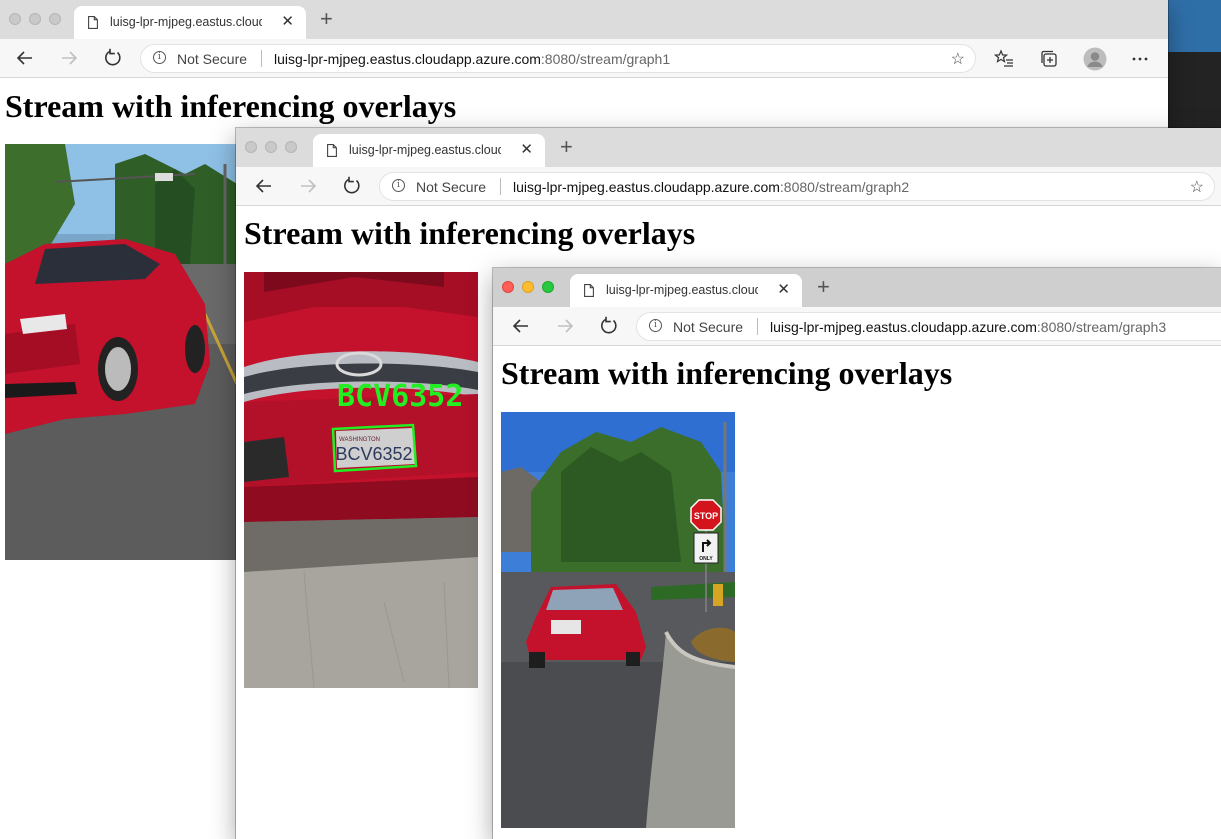 The width and height of the screenshot is (1221, 839). Describe the element at coordinates (605, 59) in the screenshot. I see `url-path: :8080/stream/graph1` at that location.